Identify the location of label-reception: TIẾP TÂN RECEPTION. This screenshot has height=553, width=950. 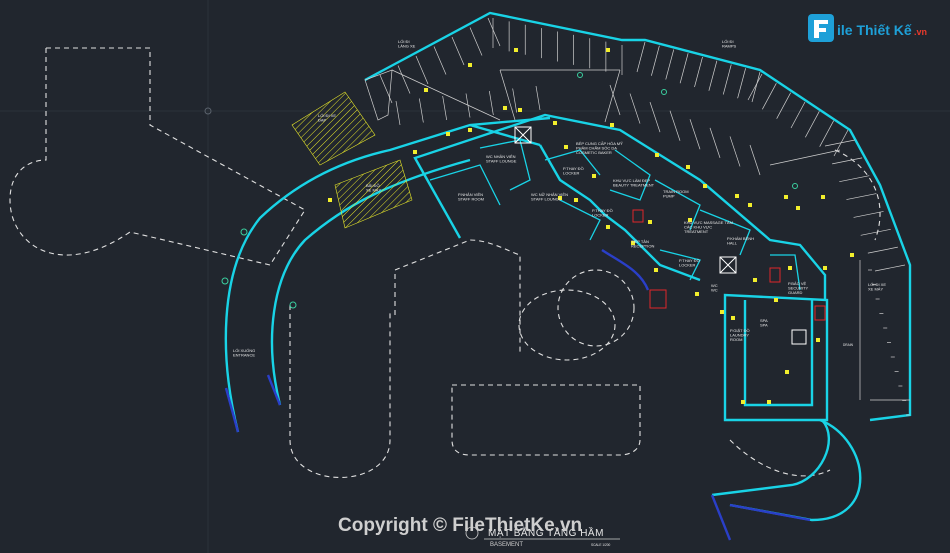
(642, 244).